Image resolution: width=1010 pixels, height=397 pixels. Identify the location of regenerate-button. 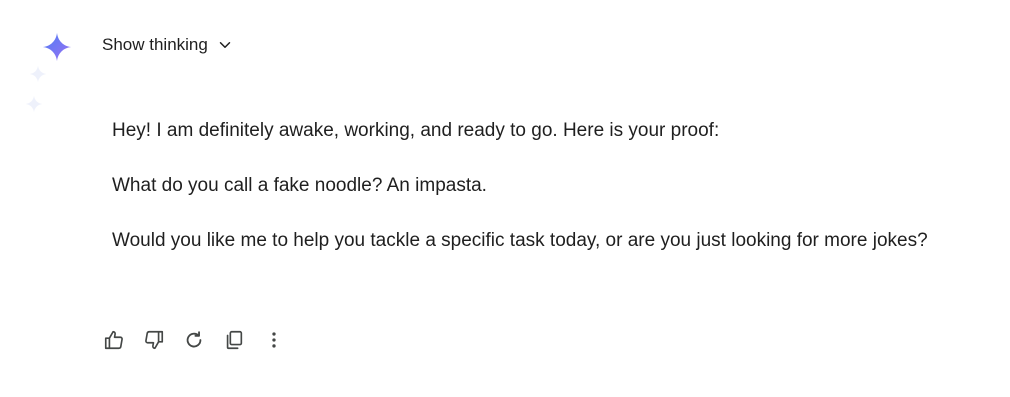
(194, 340).